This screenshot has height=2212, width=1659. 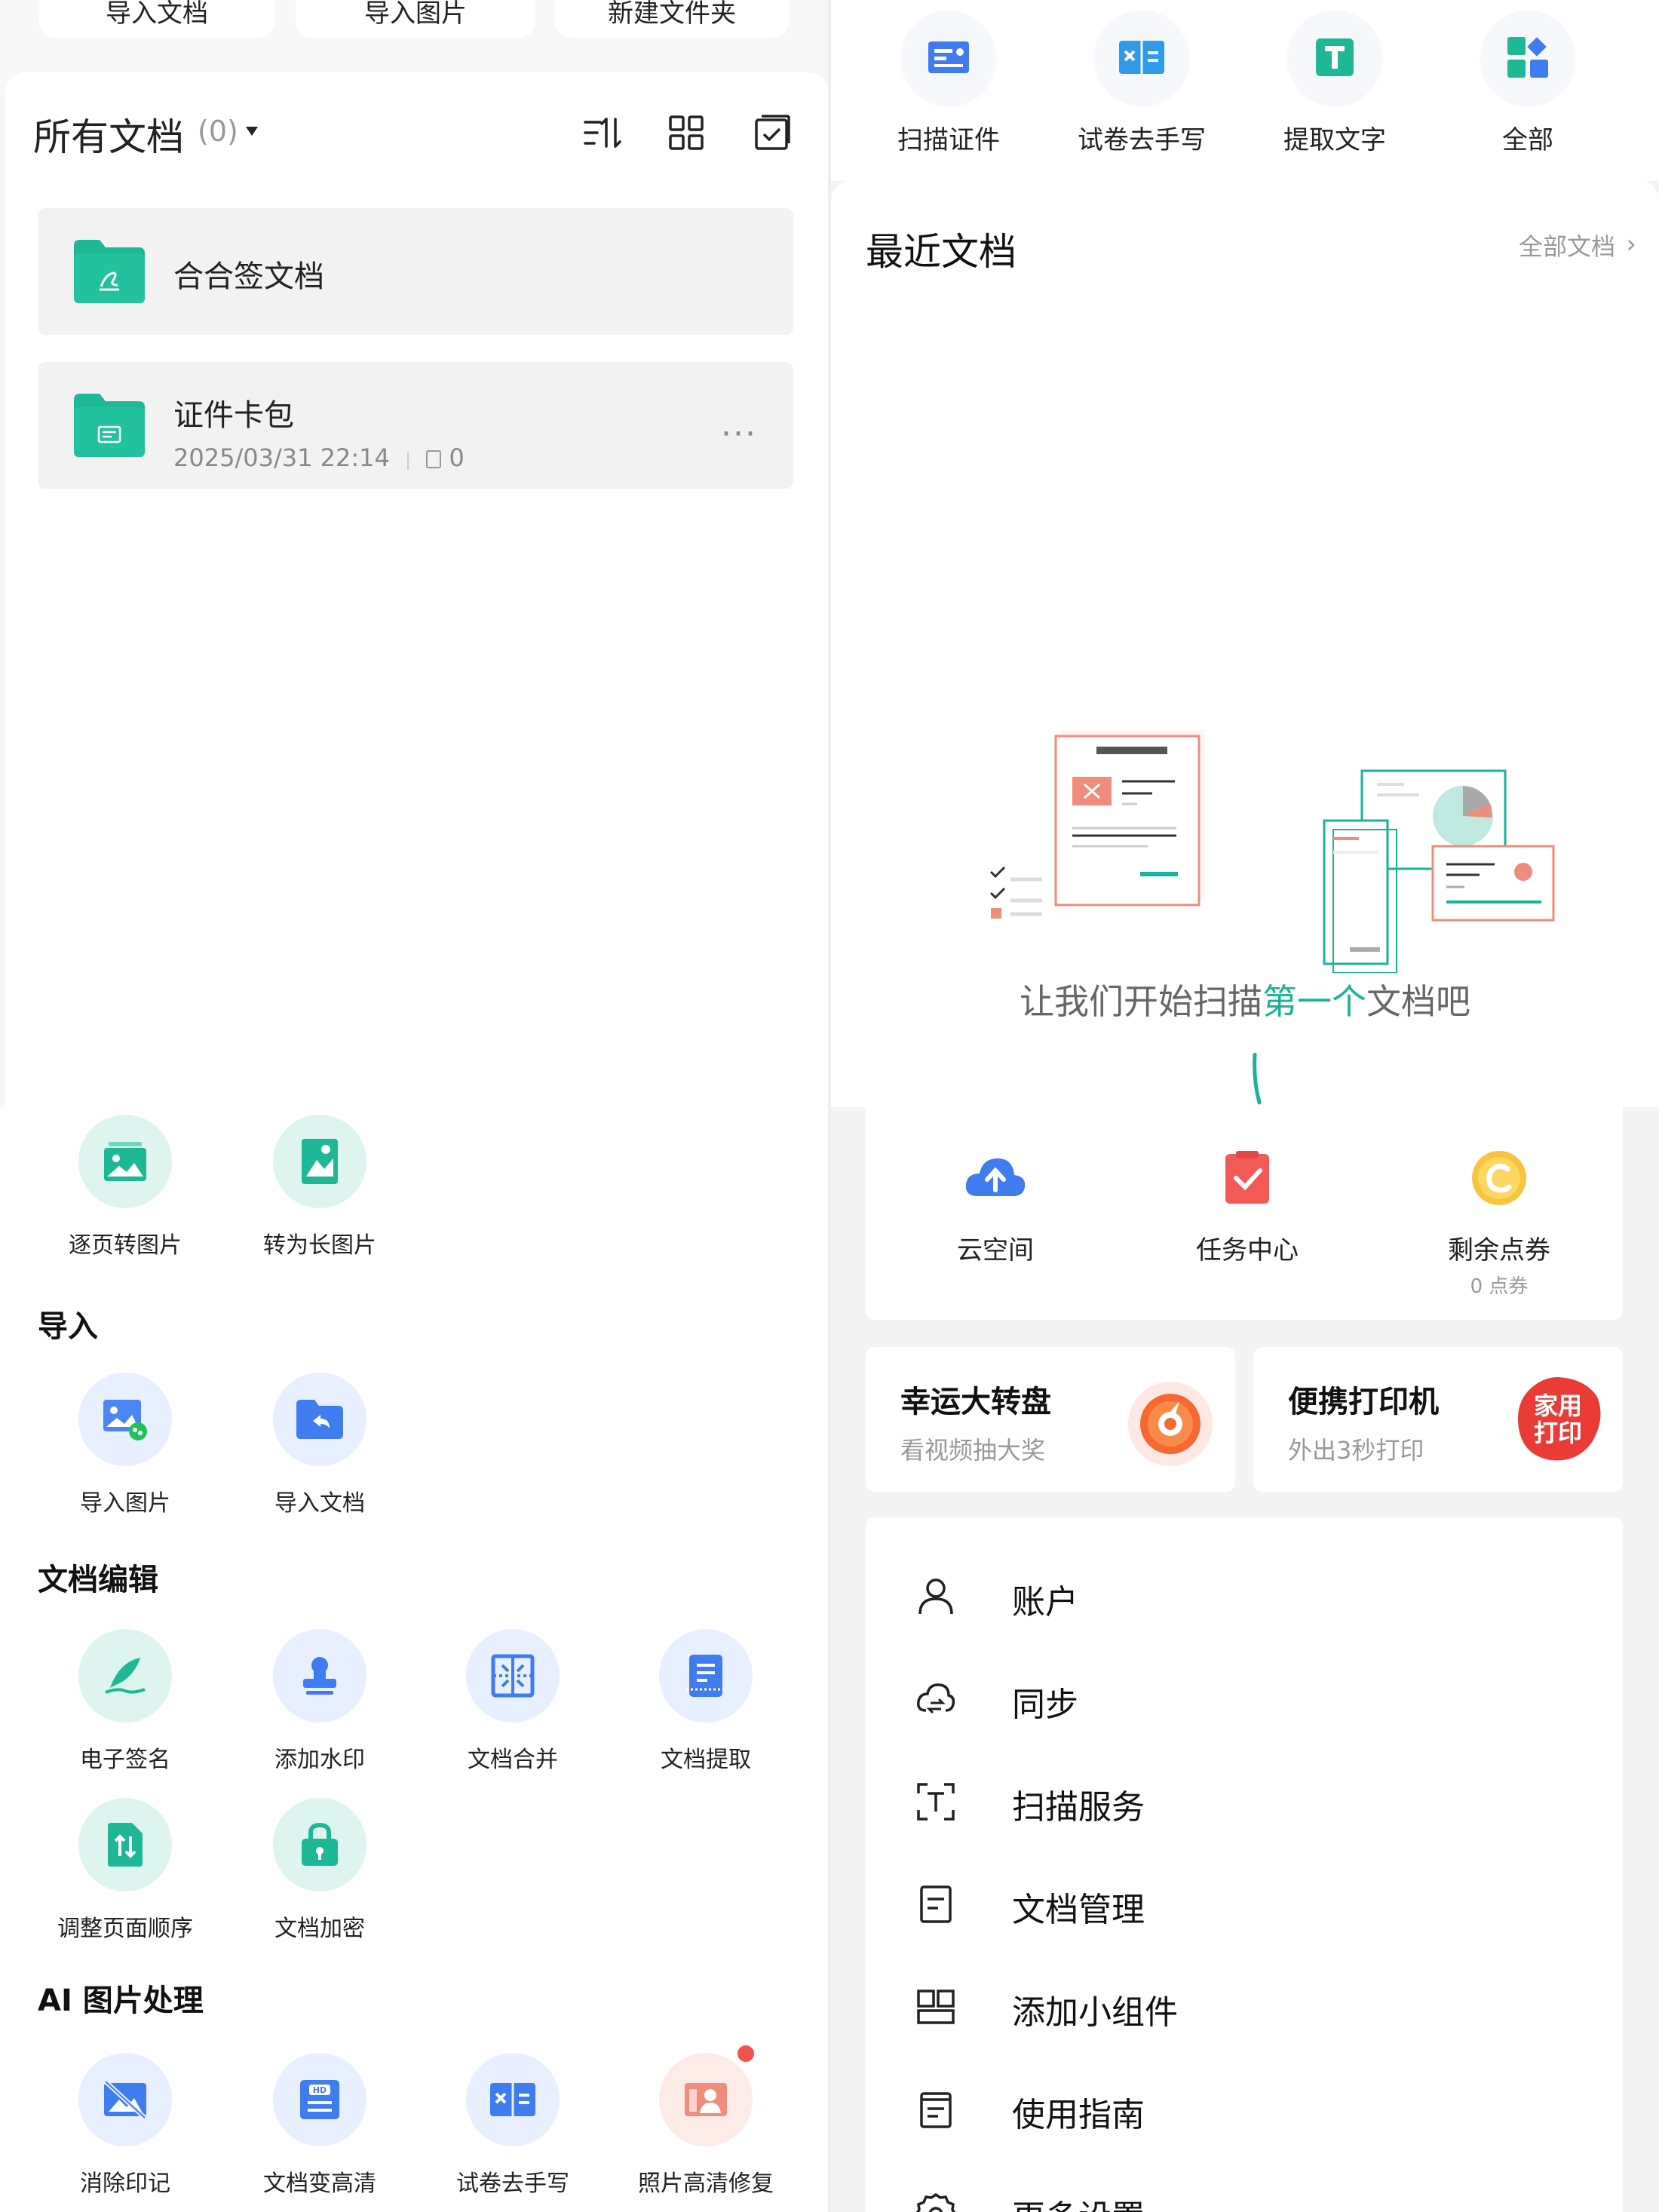 I want to click on extract-icon, so click(x=706, y=1676).